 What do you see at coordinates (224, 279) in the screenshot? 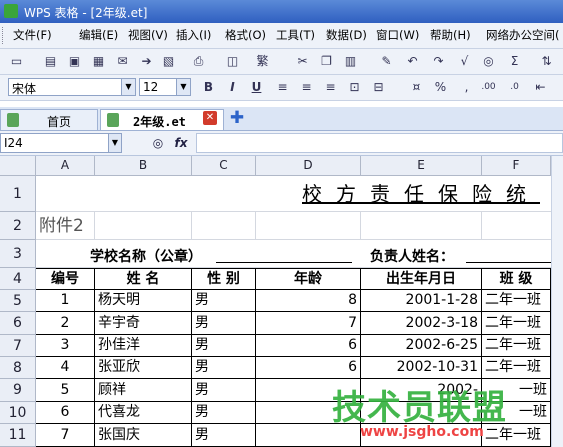
I see `header-cell-gender: 性 别` at bounding box center [224, 279].